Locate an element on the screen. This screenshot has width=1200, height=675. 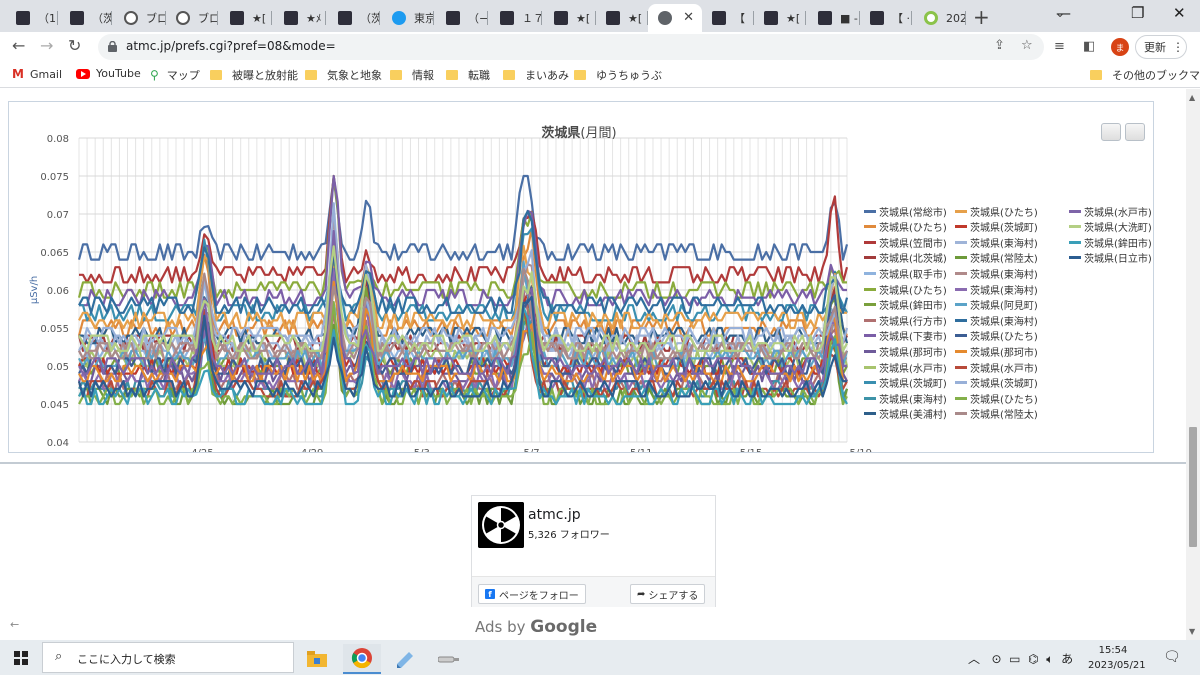
browser-tab: ■ - is located at coordinates (834, 18).